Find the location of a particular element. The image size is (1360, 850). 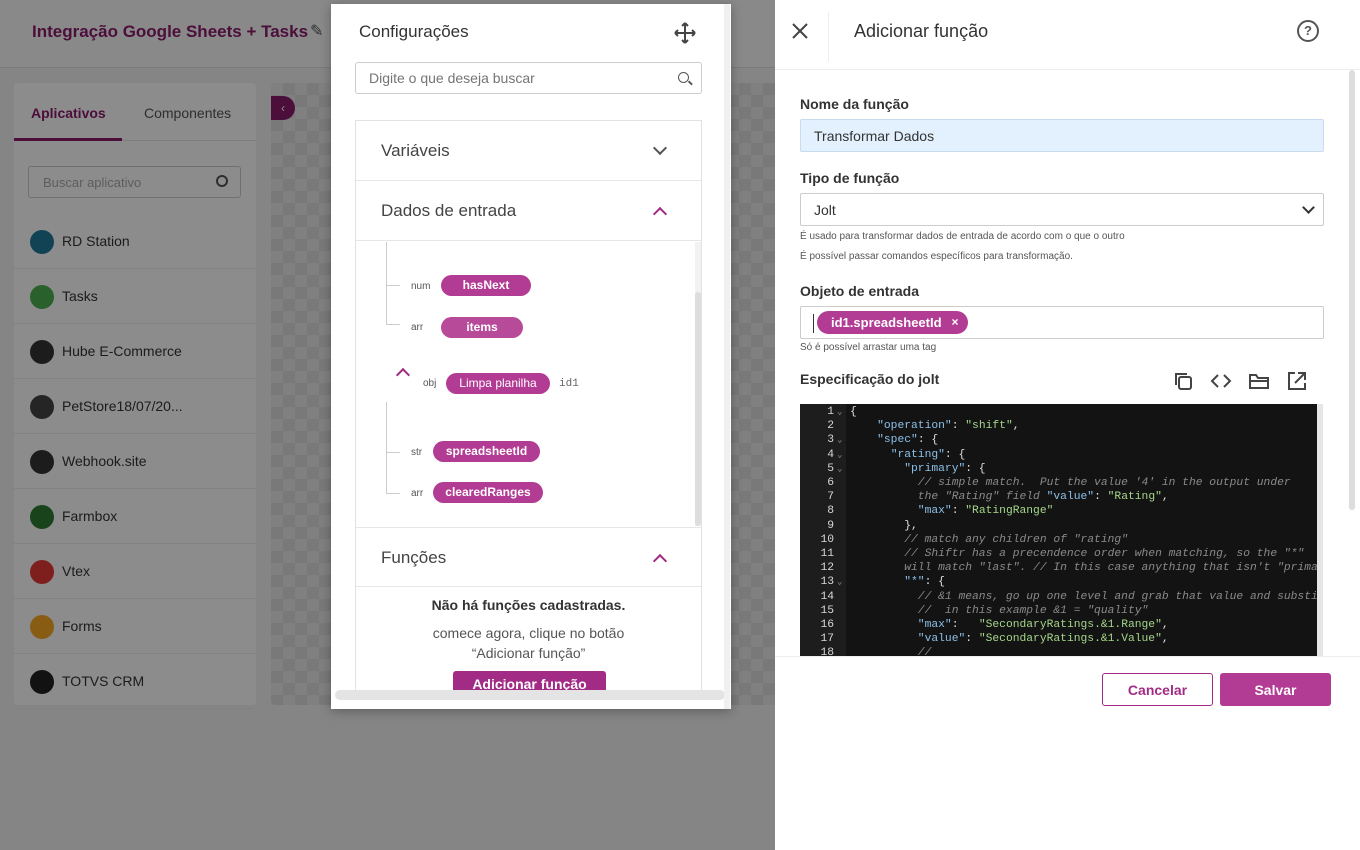

input-hint: Só é possível arrastar uma tag is located at coordinates (868, 347).